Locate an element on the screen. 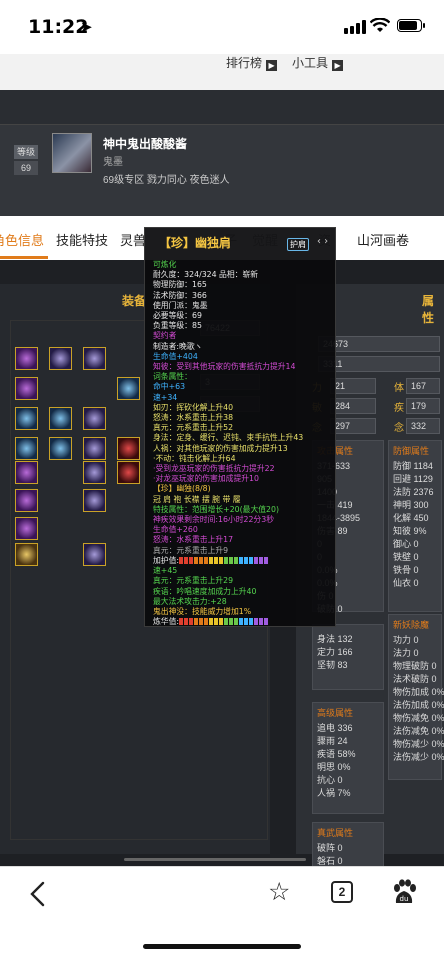 The image size is (444, 960). tools-link: 小工具 ▶ is located at coordinates (318, 62).